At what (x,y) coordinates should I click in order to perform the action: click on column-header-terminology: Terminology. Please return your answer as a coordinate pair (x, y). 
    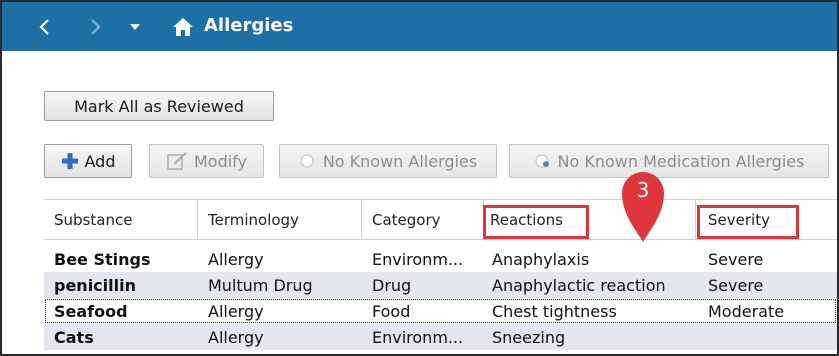
    Looking at the image, I should click on (280, 219).